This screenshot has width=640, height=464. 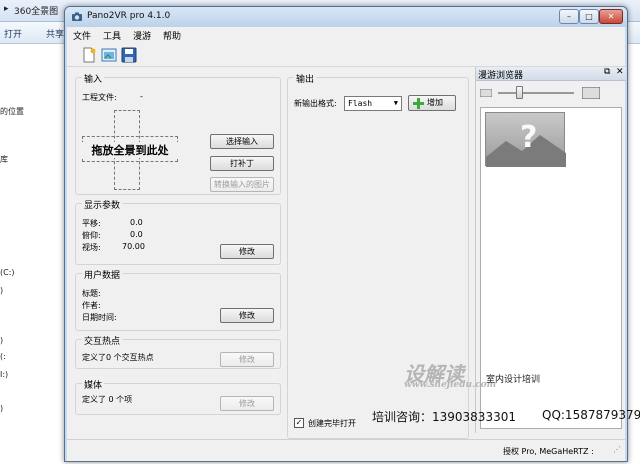 I want to click on hotspot-group: 交互热点 定义了0 个交互热点 修改, so click(x=178, y=351).